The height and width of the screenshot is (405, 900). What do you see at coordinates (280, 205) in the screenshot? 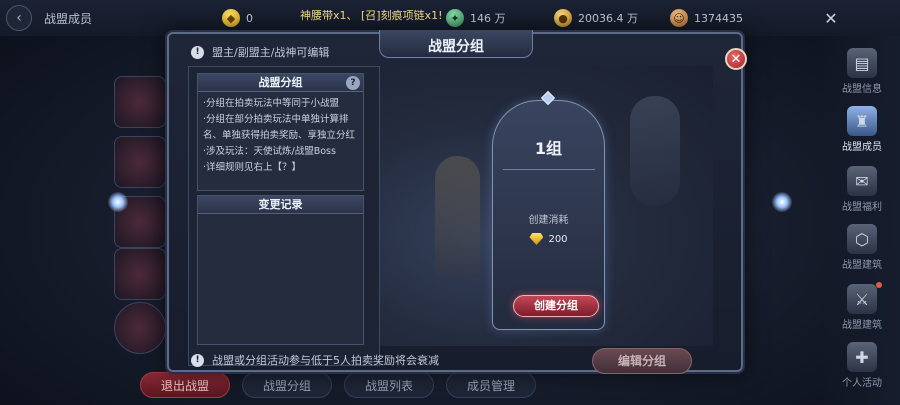
I see `change-log-title: 变更记录` at bounding box center [280, 205].